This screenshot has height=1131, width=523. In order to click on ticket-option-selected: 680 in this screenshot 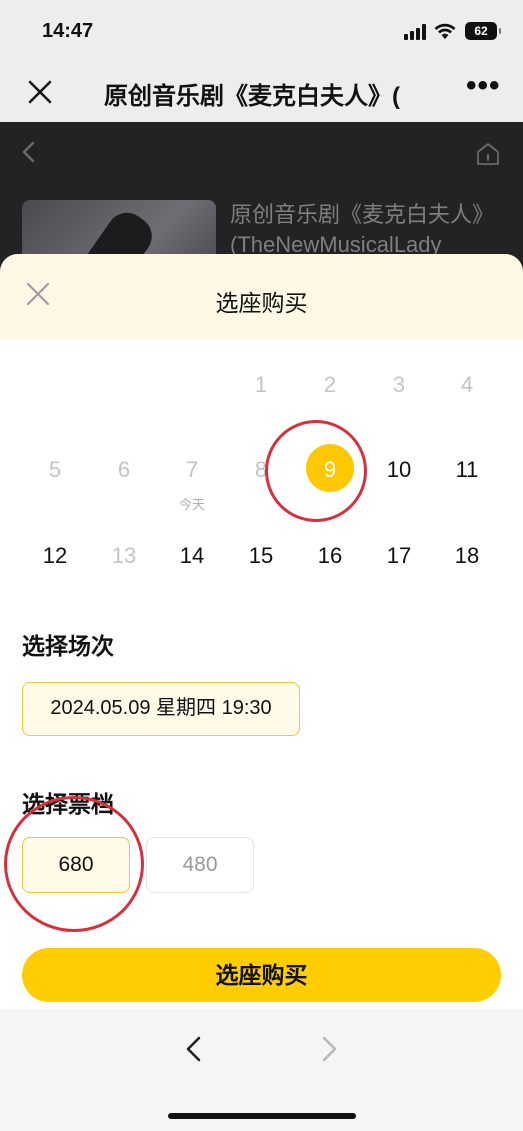, I will do `click(76, 865)`.